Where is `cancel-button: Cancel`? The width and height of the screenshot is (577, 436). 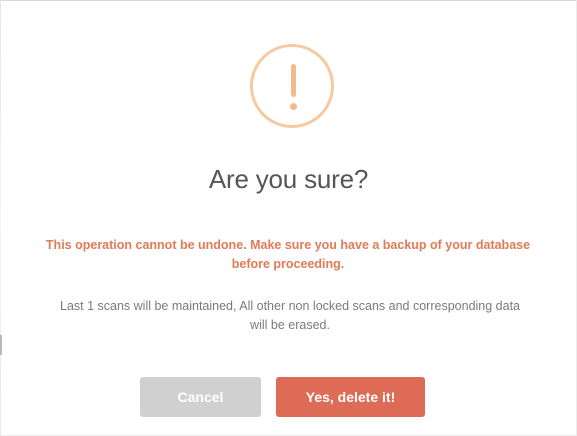
cancel-button: Cancel is located at coordinates (200, 397).